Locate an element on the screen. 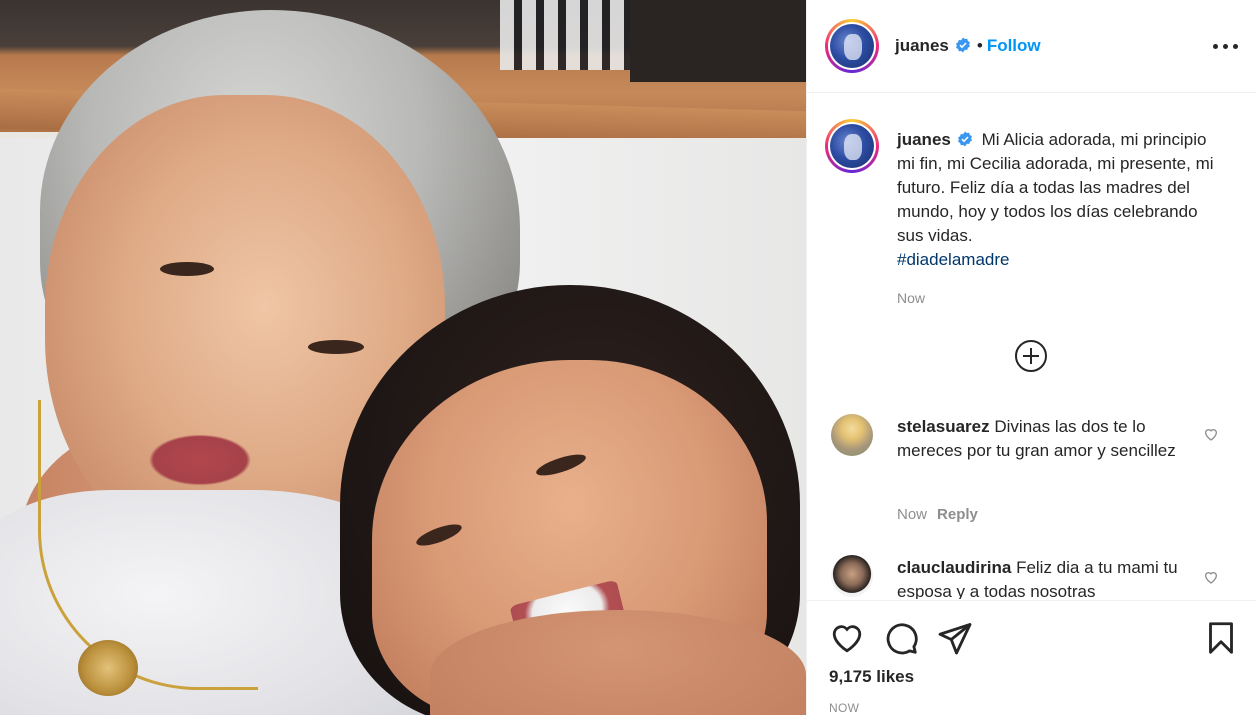  plus-circle-icon is located at coordinates (1031, 356).